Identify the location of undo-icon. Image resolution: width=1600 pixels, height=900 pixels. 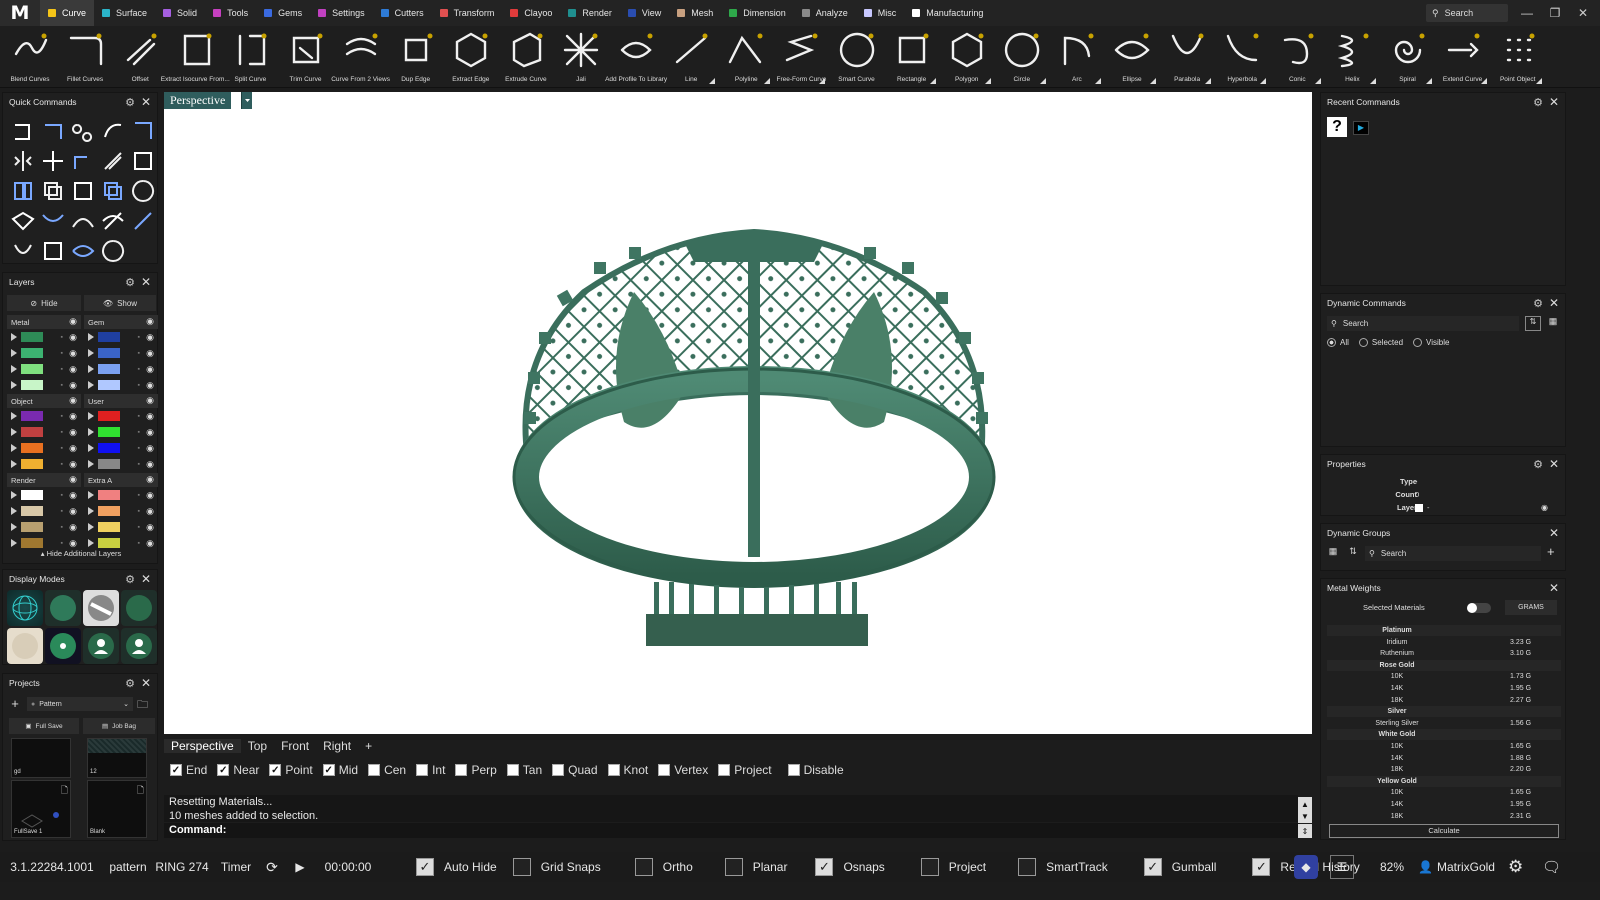
(22, 130).